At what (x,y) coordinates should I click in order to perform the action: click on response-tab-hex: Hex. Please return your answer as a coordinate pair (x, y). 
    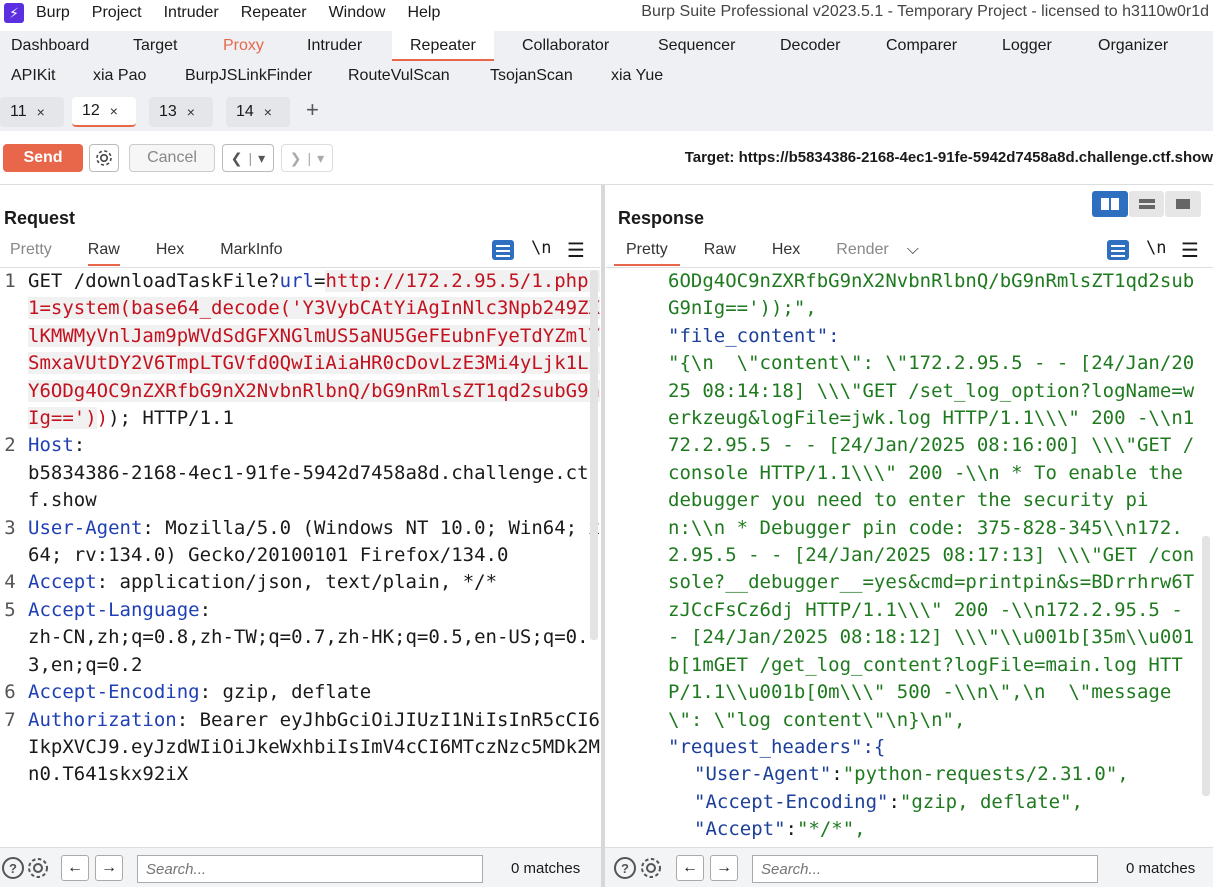
    Looking at the image, I should click on (786, 252).